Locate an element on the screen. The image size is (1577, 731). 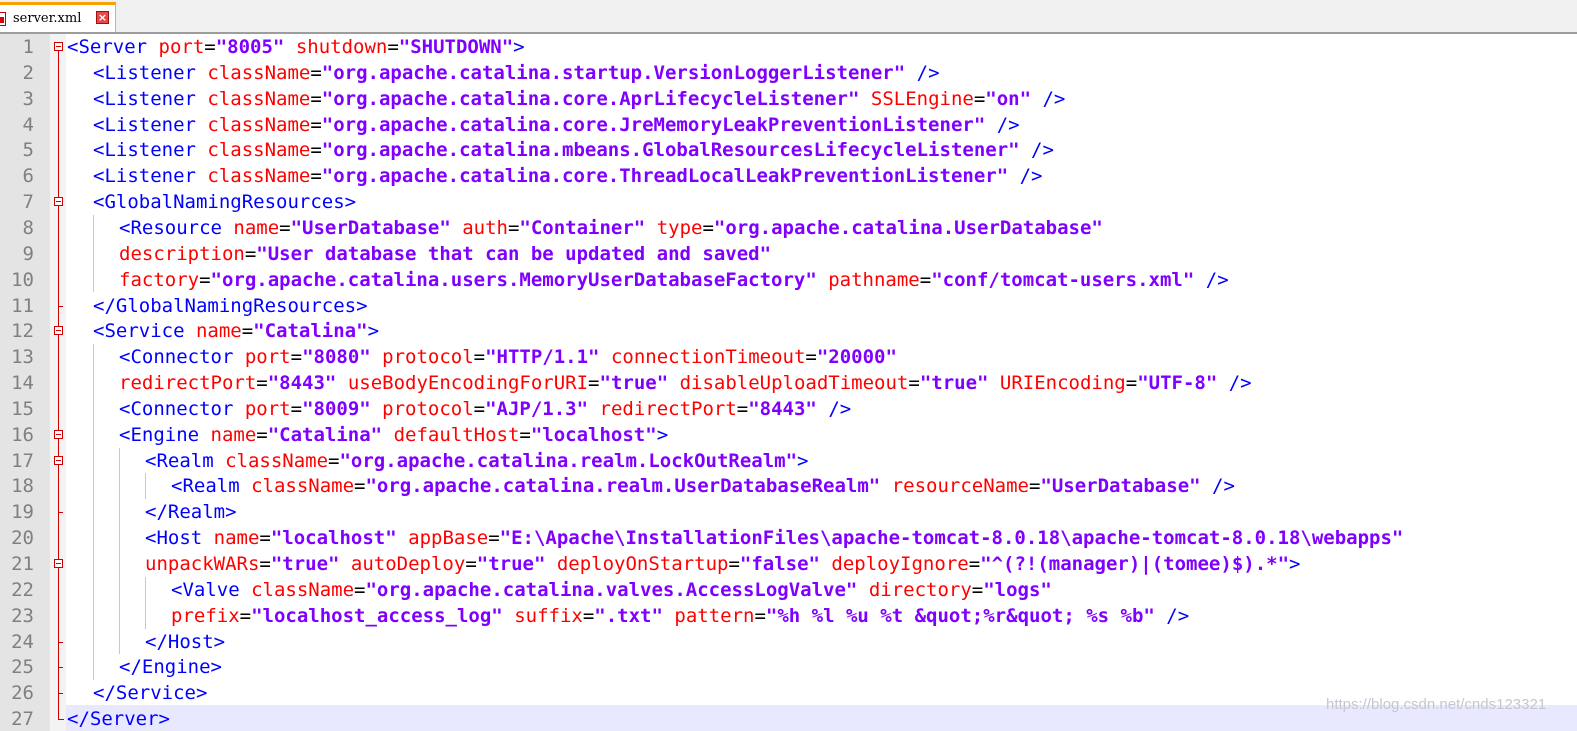
xml-attribute: URIEncoding is located at coordinates (1057, 383).